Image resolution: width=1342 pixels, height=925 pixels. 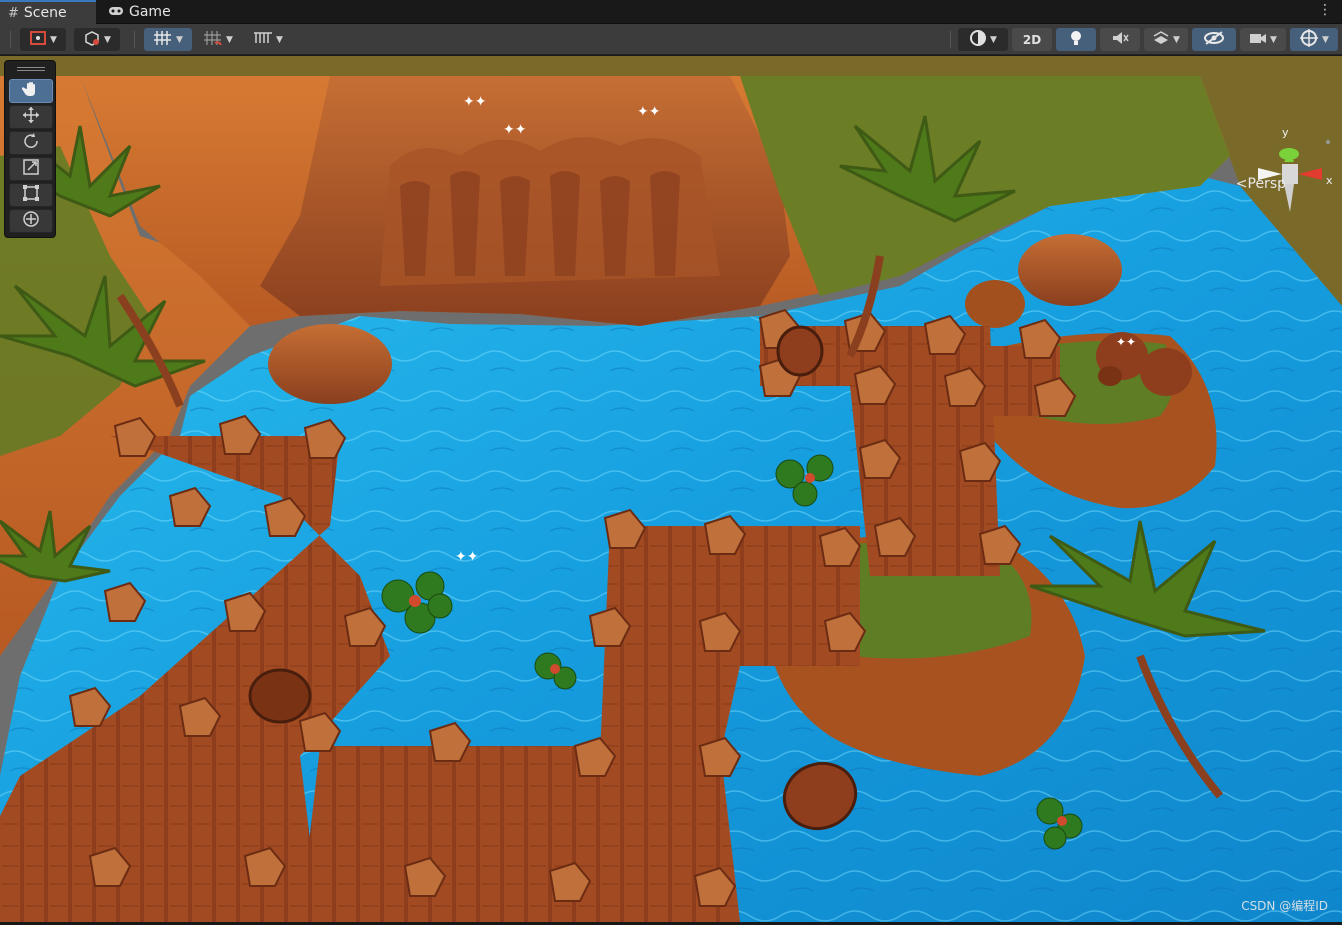 What do you see at coordinates (671, 39) in the screenshot?
I see `scene-toolbar: ▼ ▼ ▼ ▼ ▼ ▼ 2D ▼ ▼ ▼` at bounding box center [671, 39].